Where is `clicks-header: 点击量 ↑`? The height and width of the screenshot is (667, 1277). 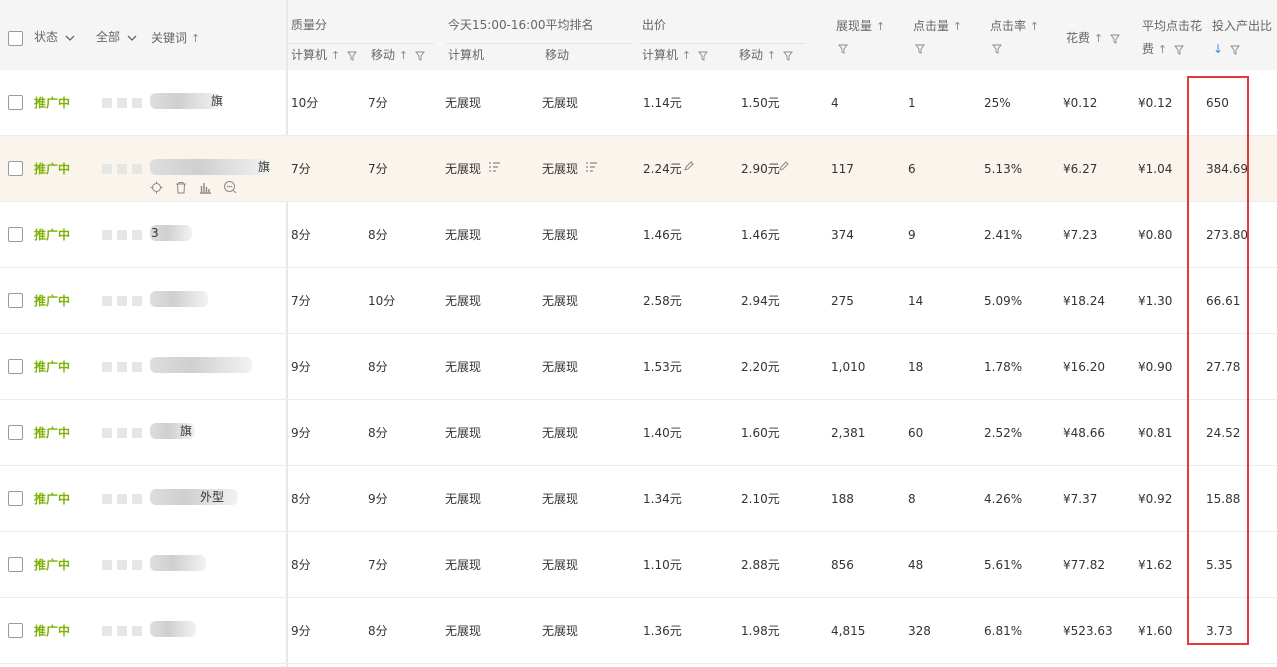
clicks-header: 点击量 ↑ is located at coordinates (937, 26).